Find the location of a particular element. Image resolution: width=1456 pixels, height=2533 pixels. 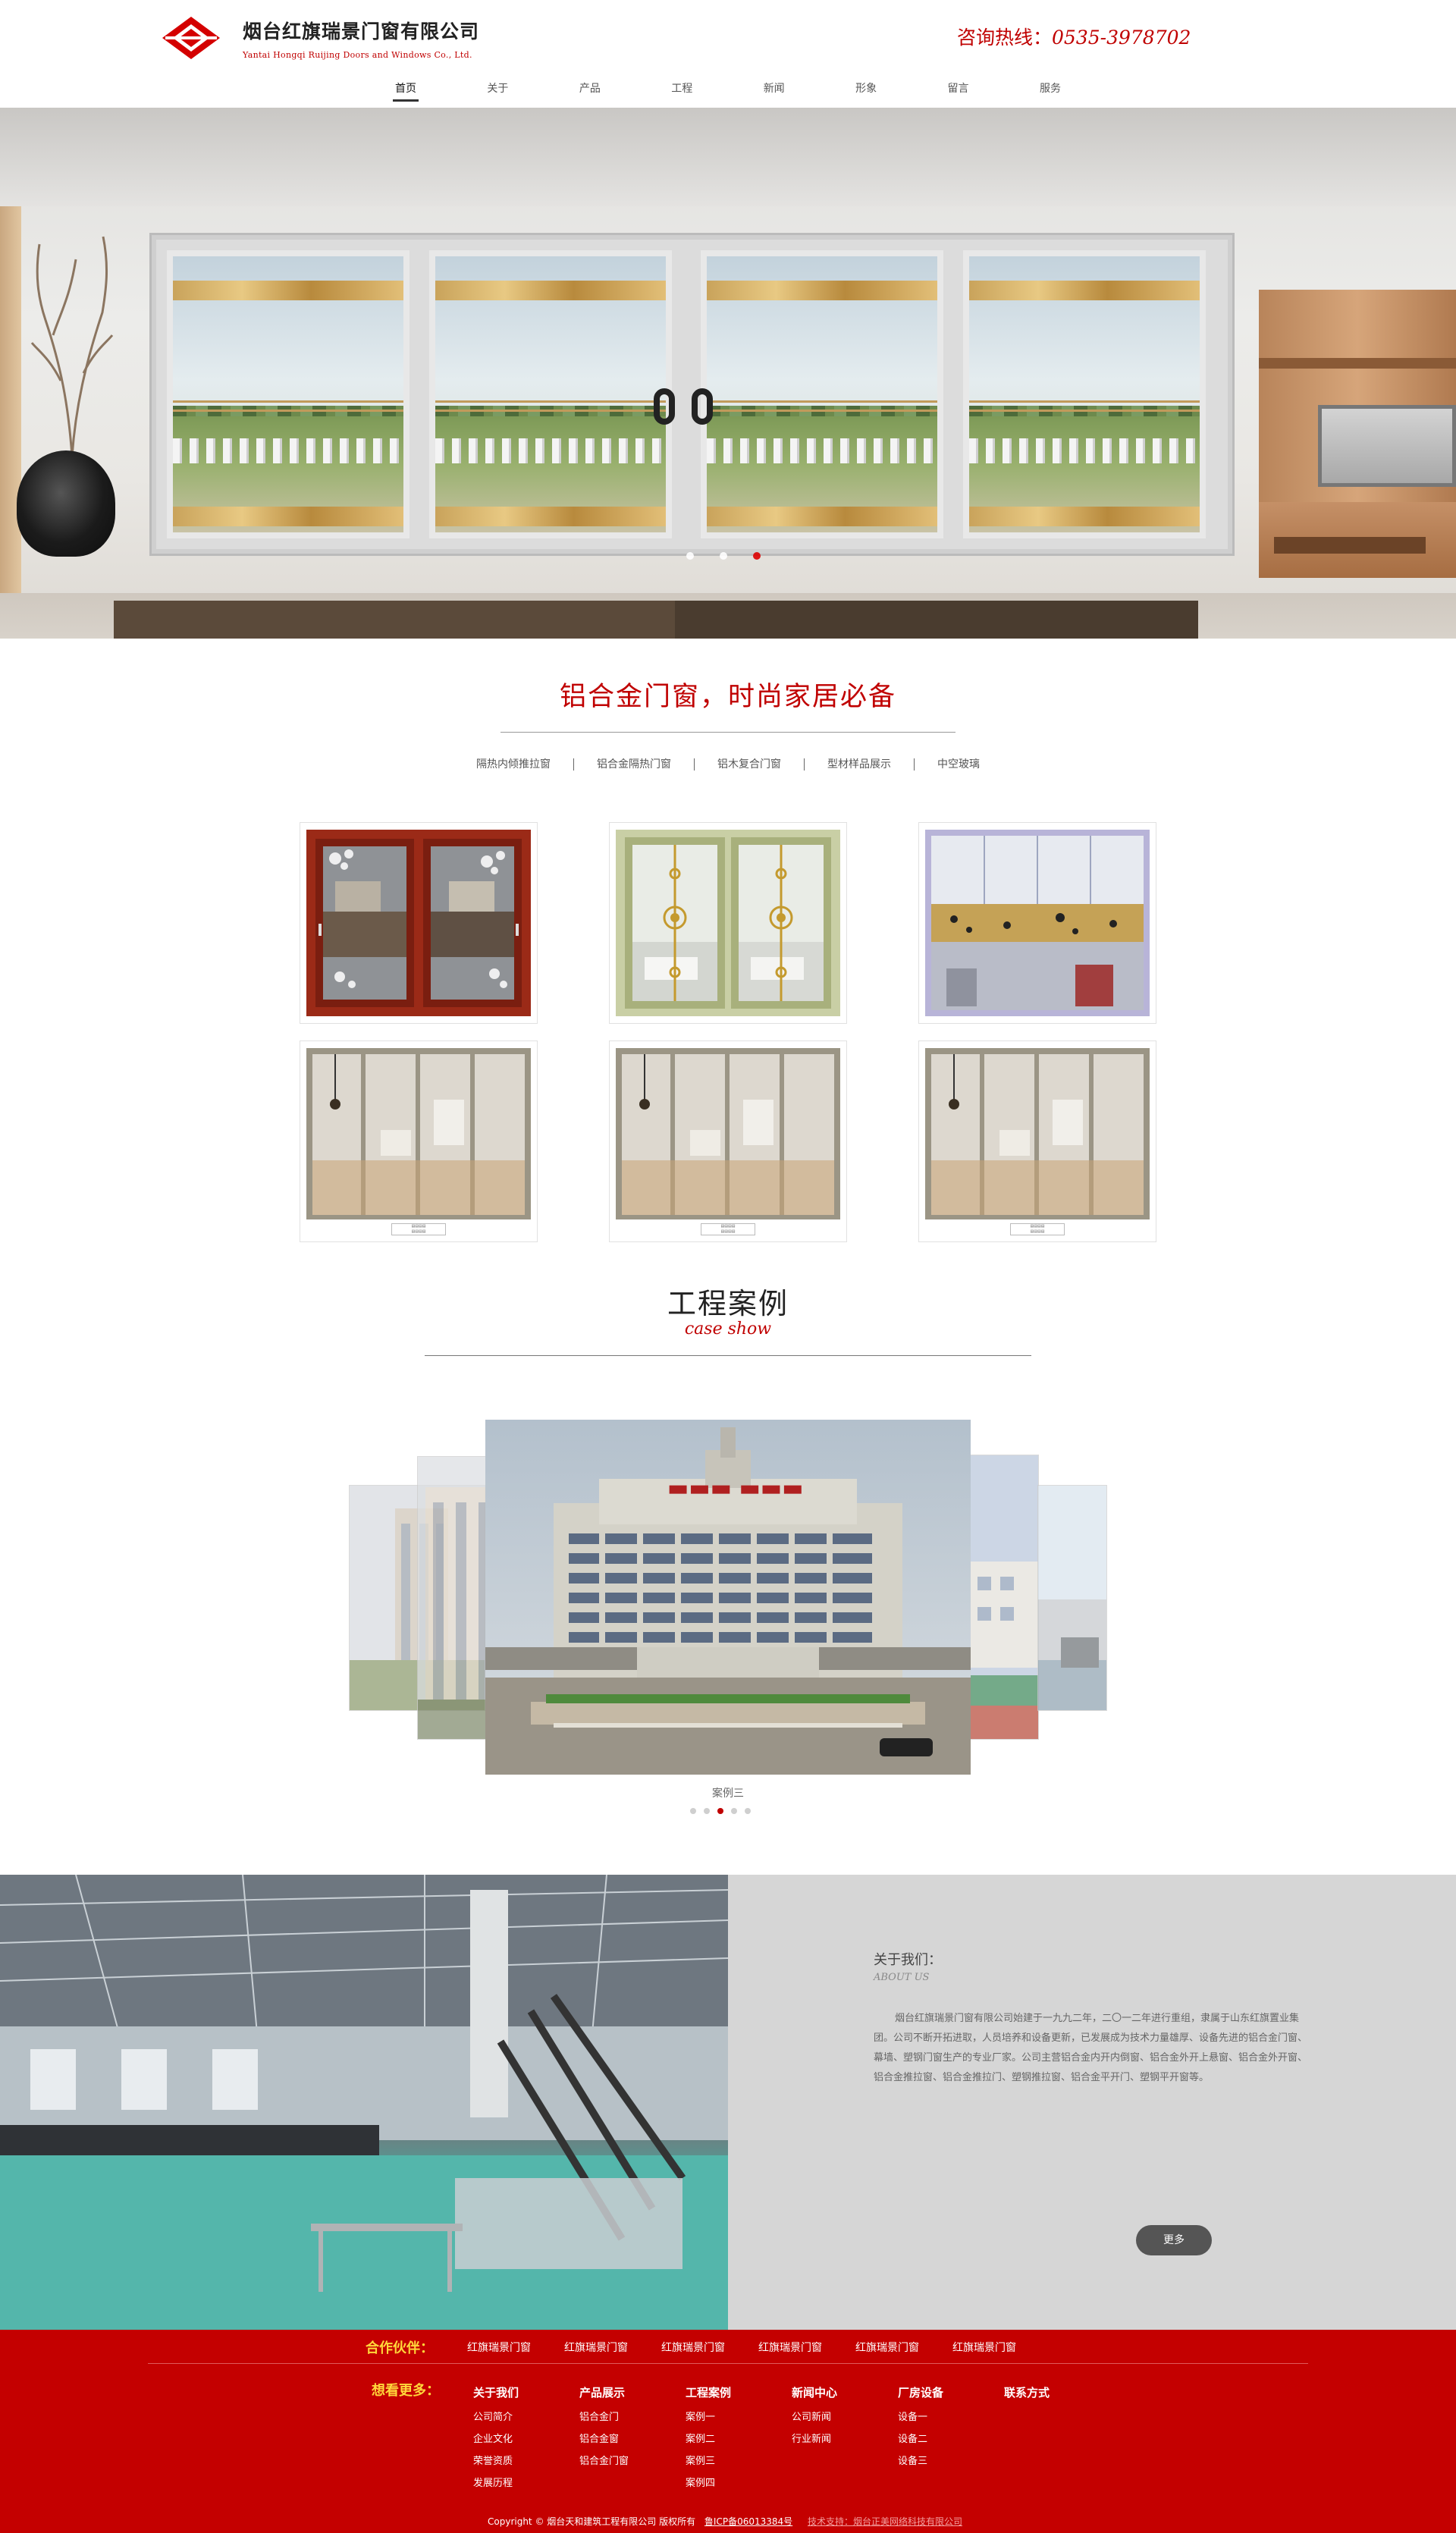

banner-rug-dark is located at coordinates (936, 620).